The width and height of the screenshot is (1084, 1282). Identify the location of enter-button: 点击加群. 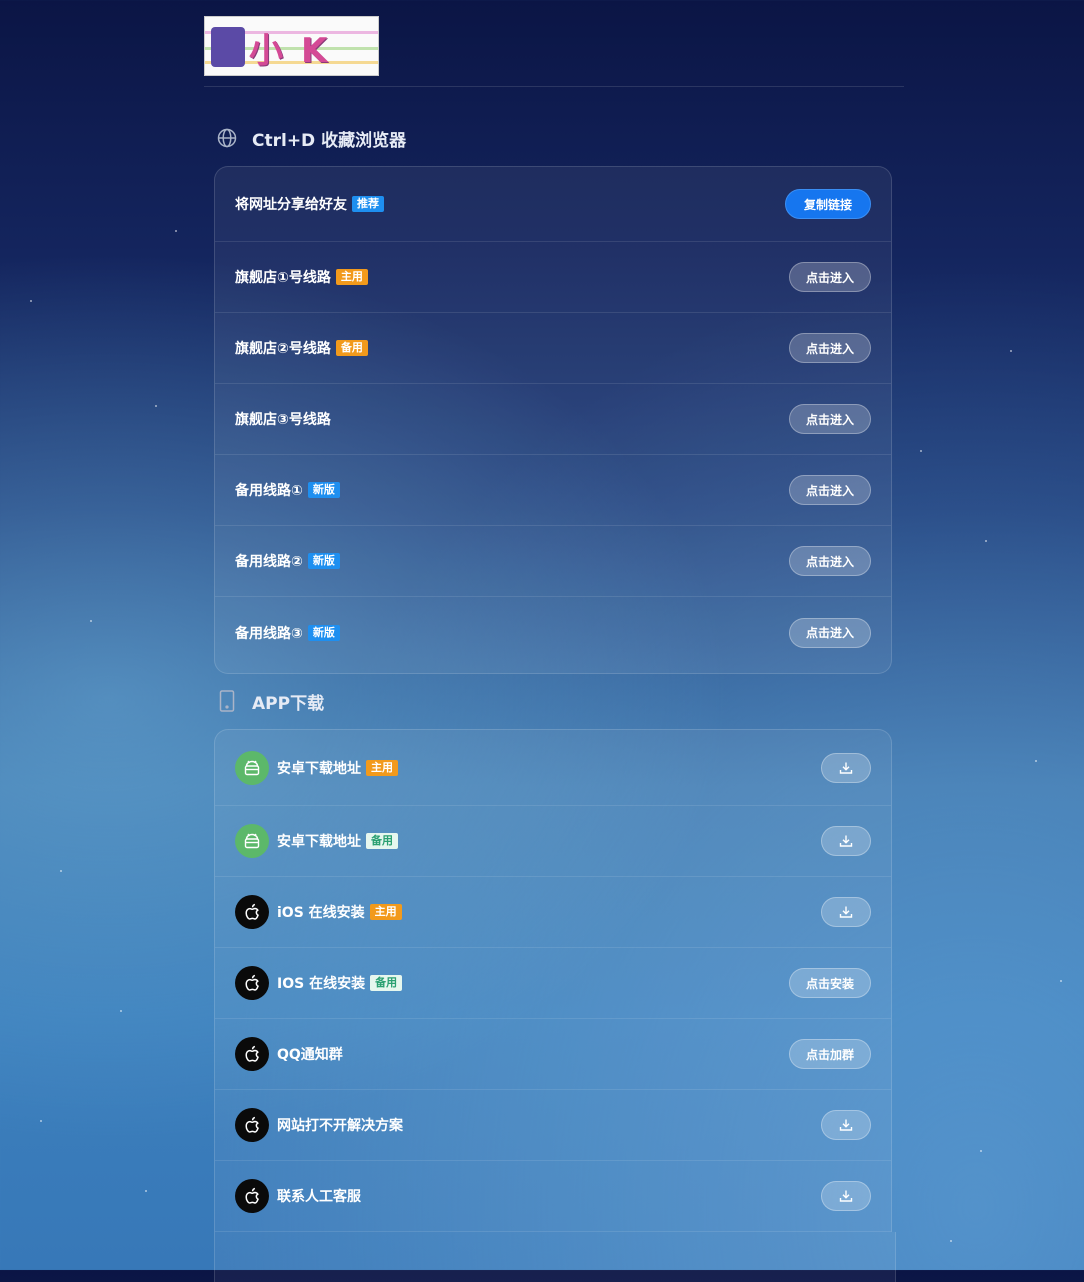
(830, 1054).